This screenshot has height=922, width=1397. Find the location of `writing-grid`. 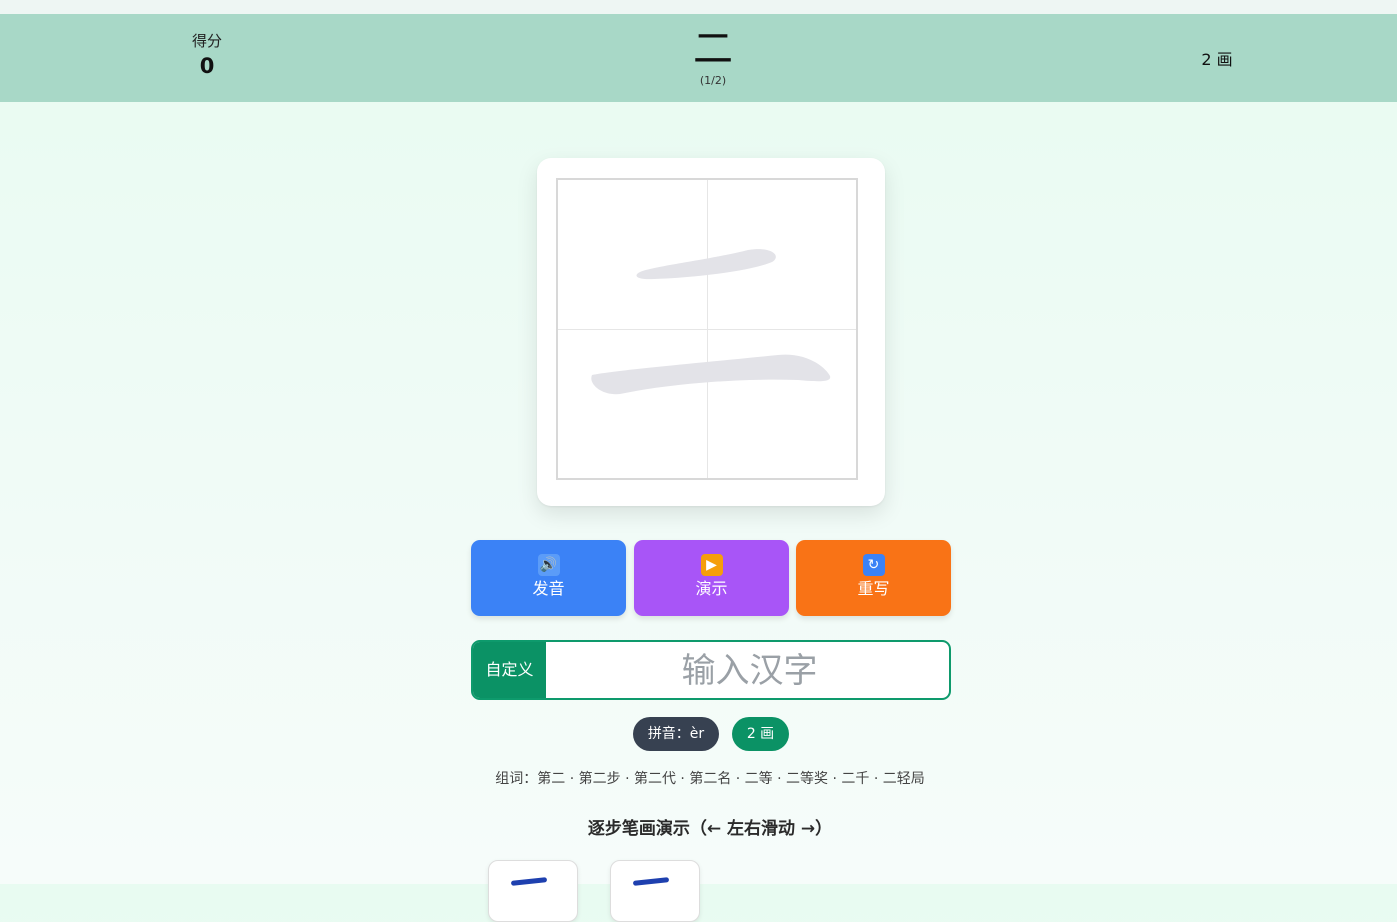

writing-grid is located at coordinates (707, 329).